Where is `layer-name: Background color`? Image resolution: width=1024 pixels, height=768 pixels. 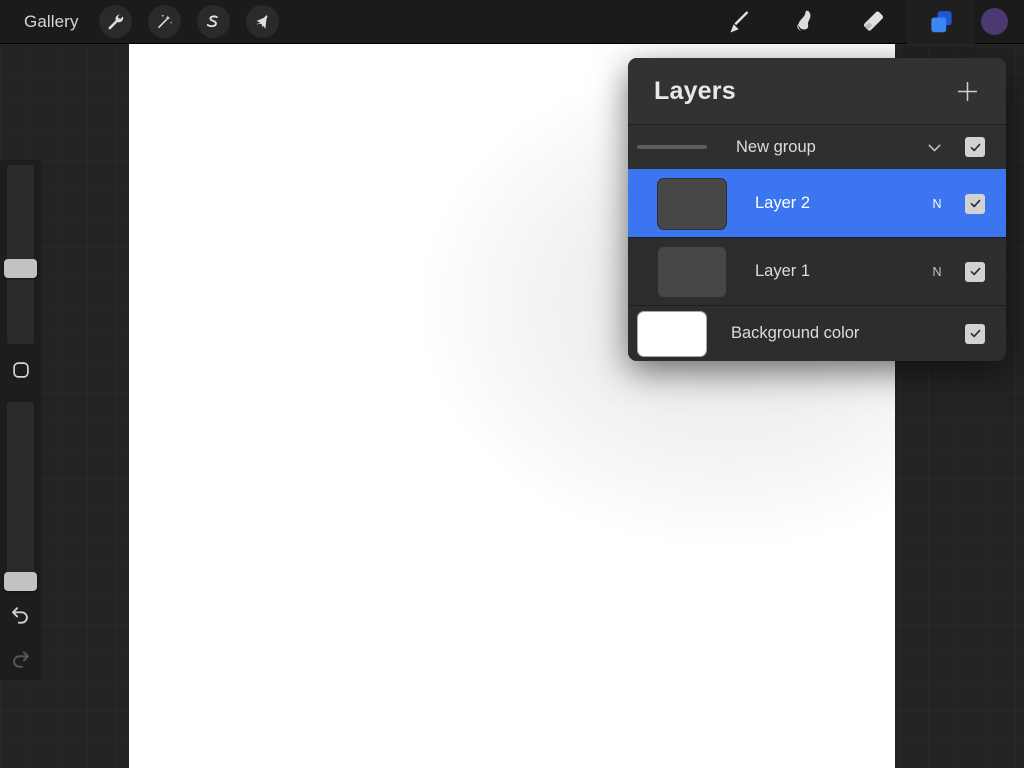
layer-name: Background color is located at coordinates (795, 333).